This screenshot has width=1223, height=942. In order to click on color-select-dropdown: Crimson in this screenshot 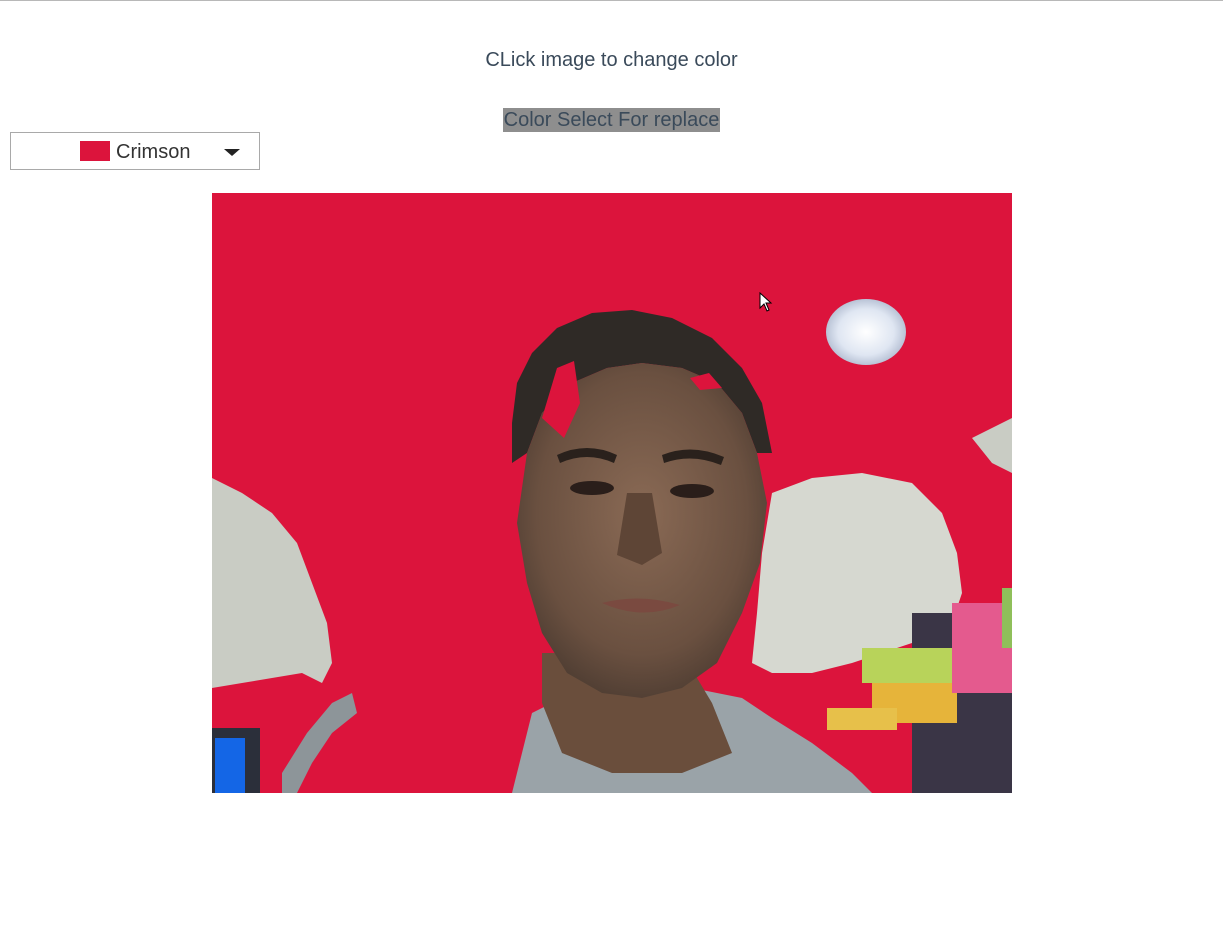, I will do `click(135, 151)`.